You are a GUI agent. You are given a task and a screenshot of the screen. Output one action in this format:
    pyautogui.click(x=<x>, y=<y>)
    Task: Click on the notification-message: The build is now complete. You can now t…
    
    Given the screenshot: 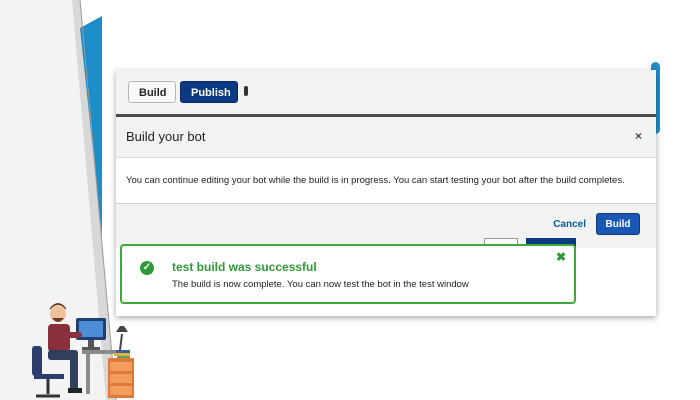 What is the action you would take?
    pyautogui.click(x=320, y=284)
    